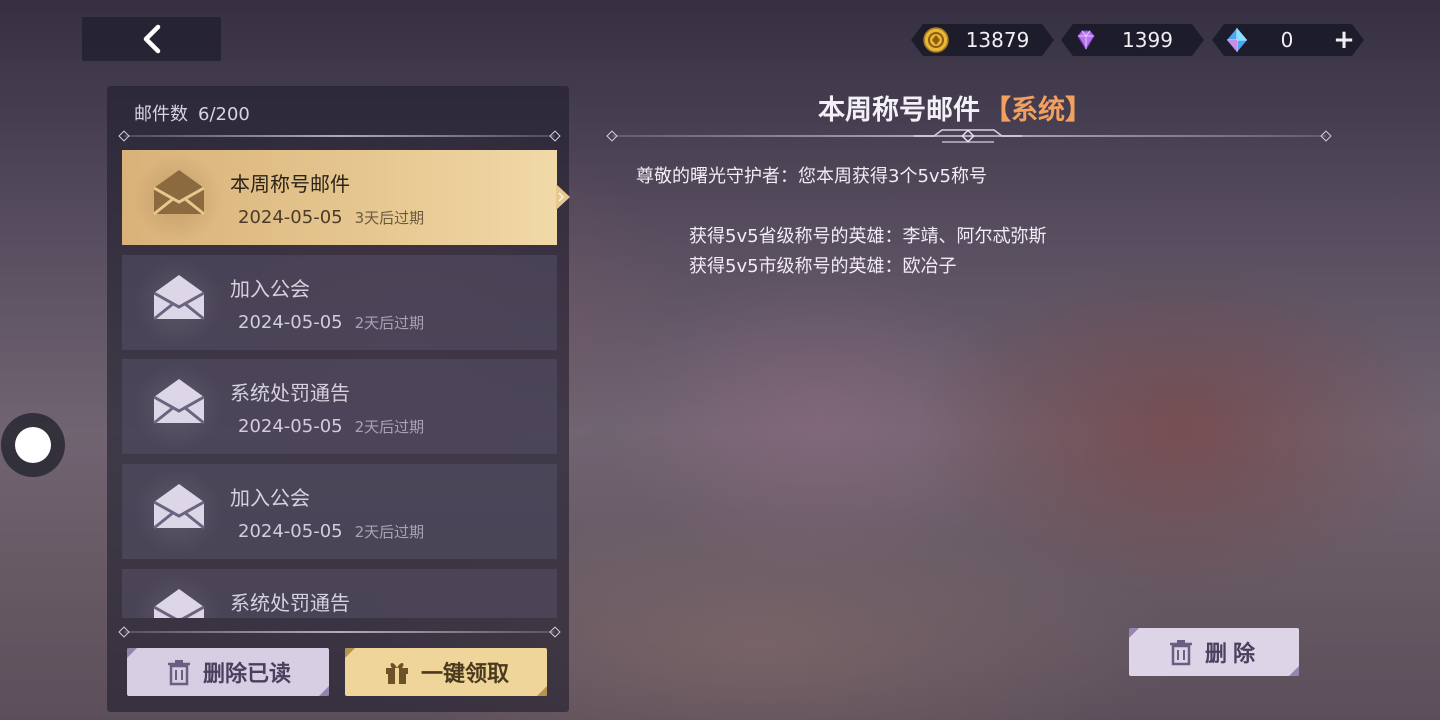 The width and height of the screenshot is (1440, 720). I want to click on floating-assistant-dot, so click(33, 445).